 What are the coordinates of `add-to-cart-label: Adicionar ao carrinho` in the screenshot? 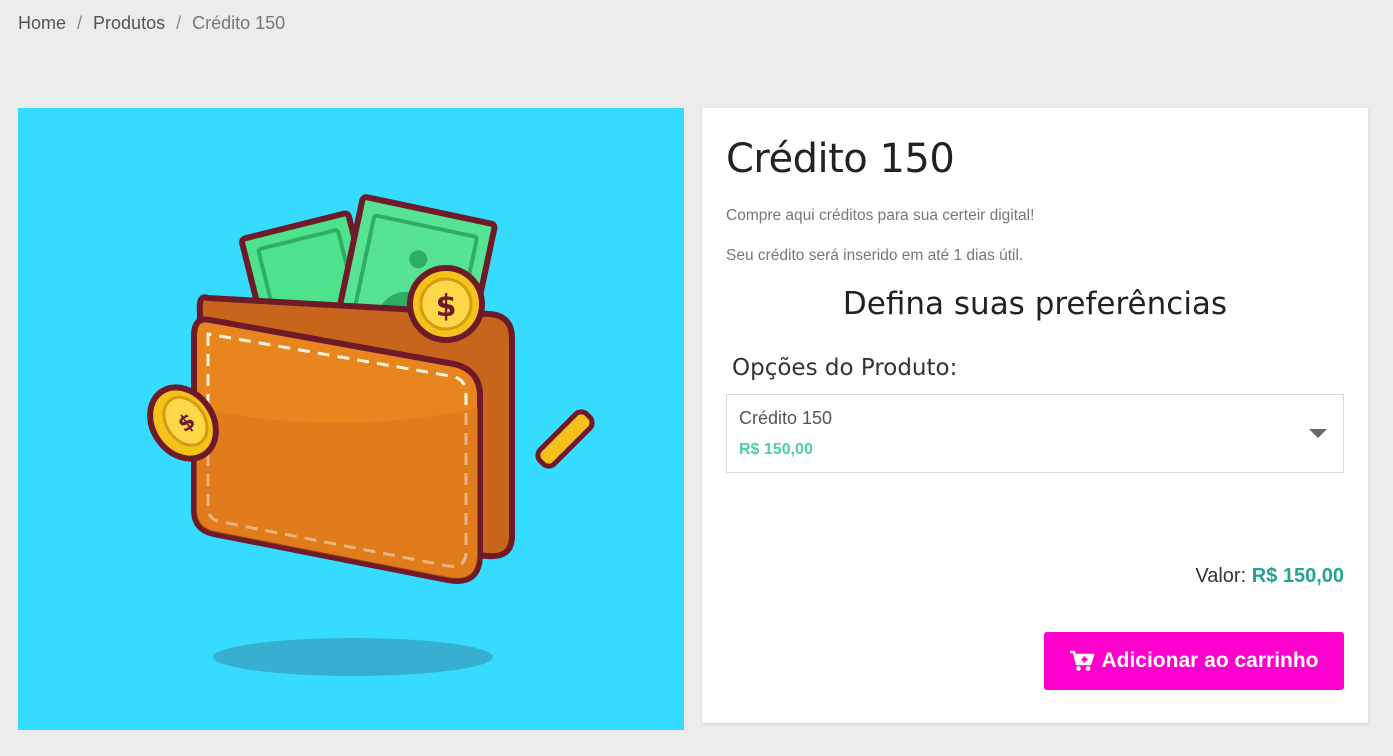 It's located at (1210, 660).